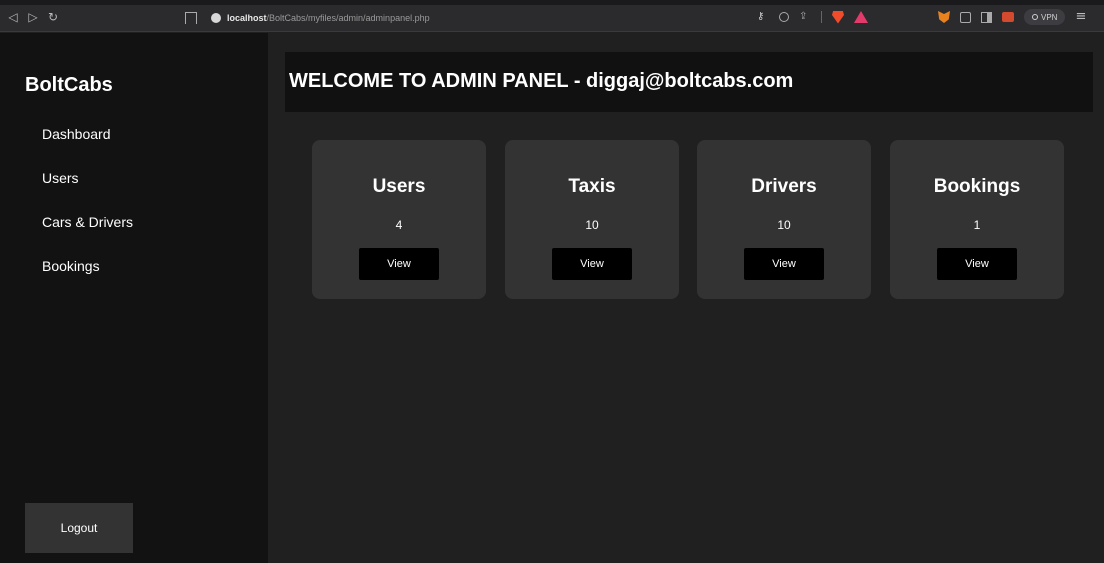 This screenshot has height=563, width=1104. I want to click on url-path: /BoltCabs/myfiles/admin/adminpanel.php, so click(348, 18).